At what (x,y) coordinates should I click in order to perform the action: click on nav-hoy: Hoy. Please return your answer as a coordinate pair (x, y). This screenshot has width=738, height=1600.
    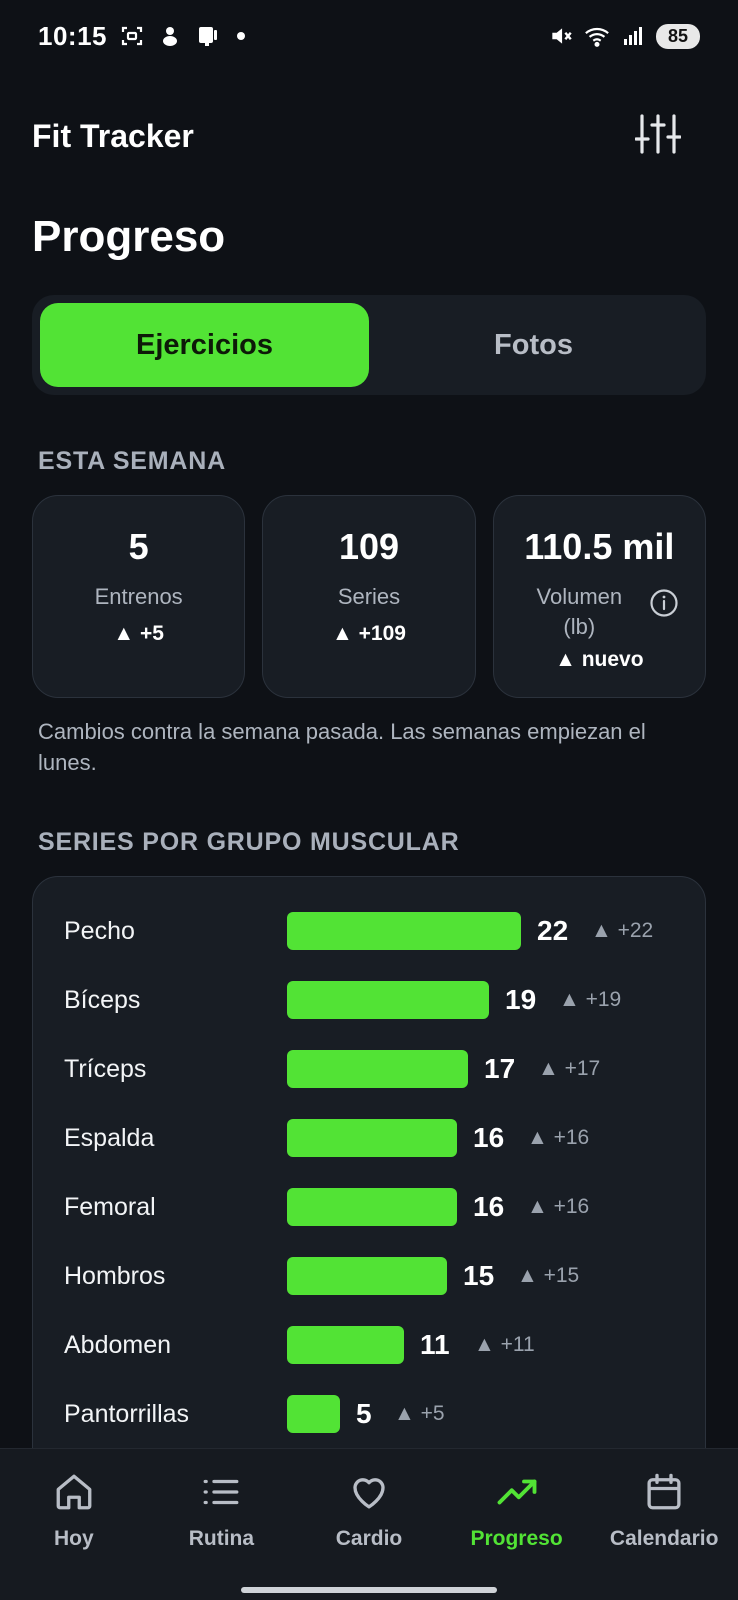
    Looking at the image, I should click on (74, 1508).